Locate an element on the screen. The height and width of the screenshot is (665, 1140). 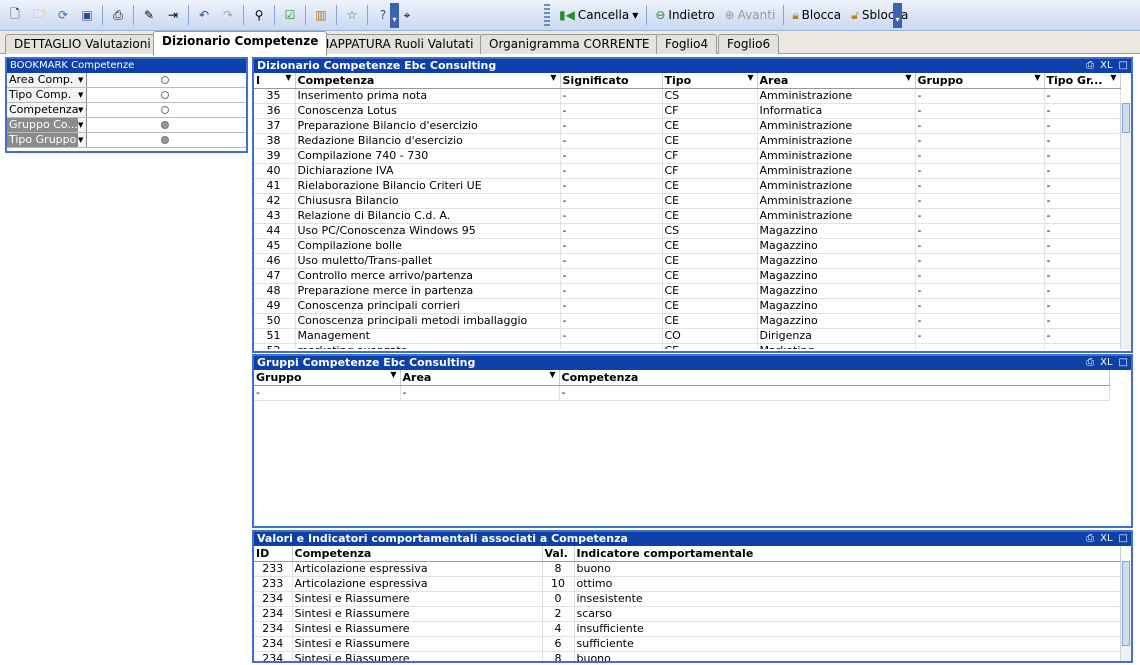
valori-scrollbar is located at coordinates (1125, 611).